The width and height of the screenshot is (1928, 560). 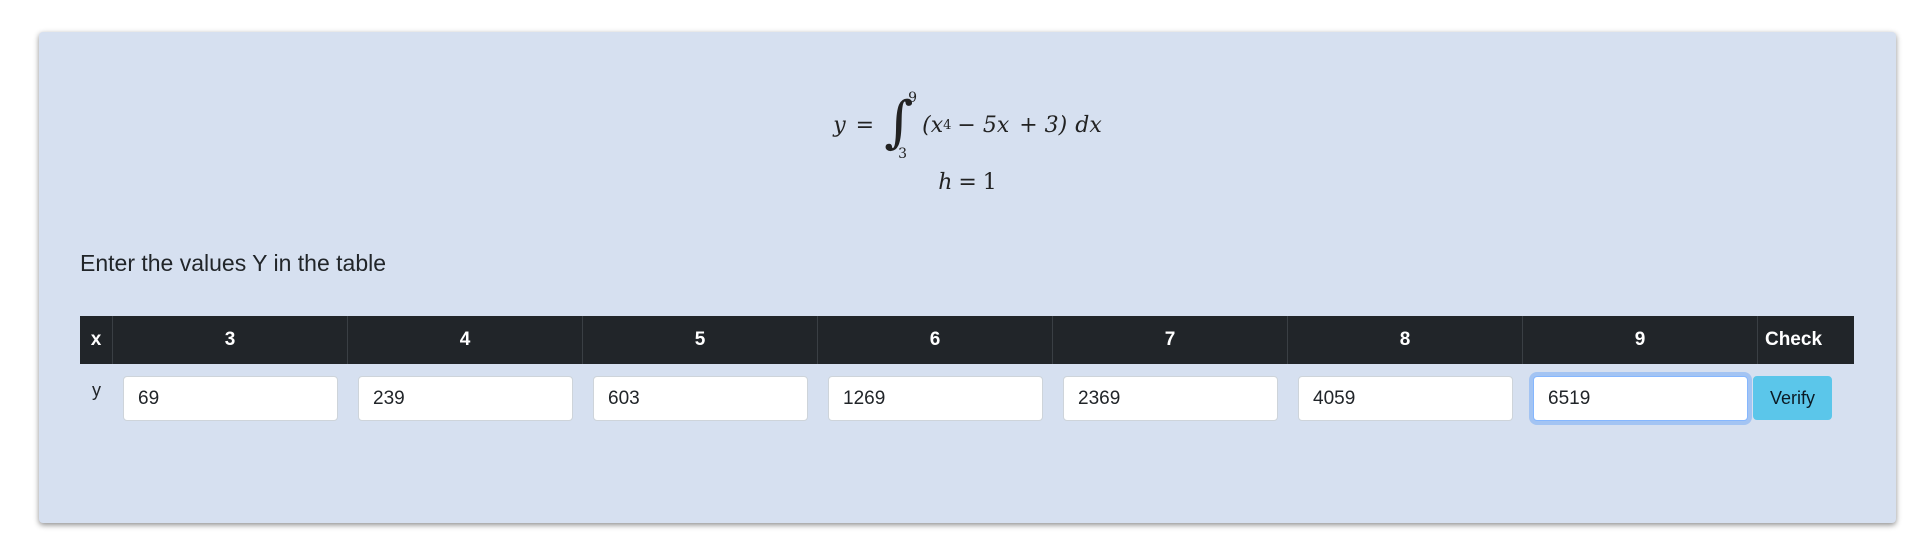 What do you see at coordinates (96, 340) in the screenshot?
I see `header-x-label: x` at bounding box center [96, 340].